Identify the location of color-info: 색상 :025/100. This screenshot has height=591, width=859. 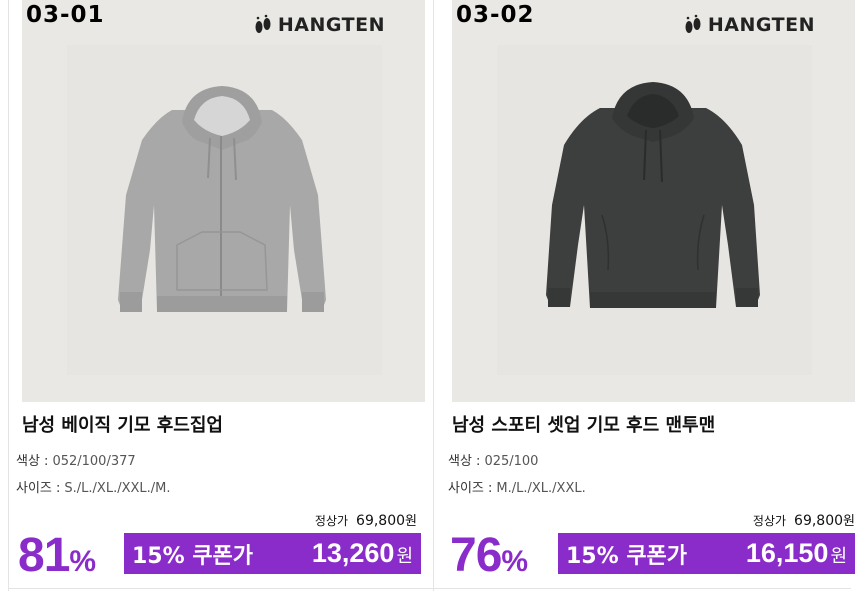
(493, 459).